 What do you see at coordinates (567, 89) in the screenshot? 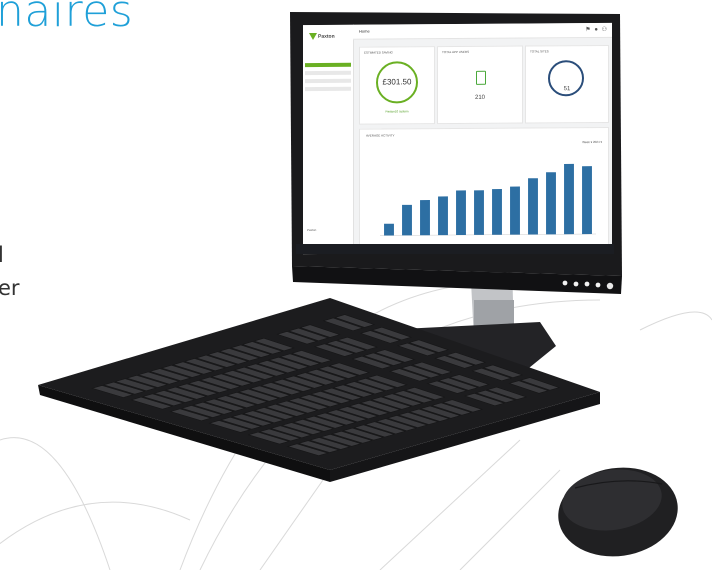
I see `sites-value: 51` at bounding box center [567, 89].